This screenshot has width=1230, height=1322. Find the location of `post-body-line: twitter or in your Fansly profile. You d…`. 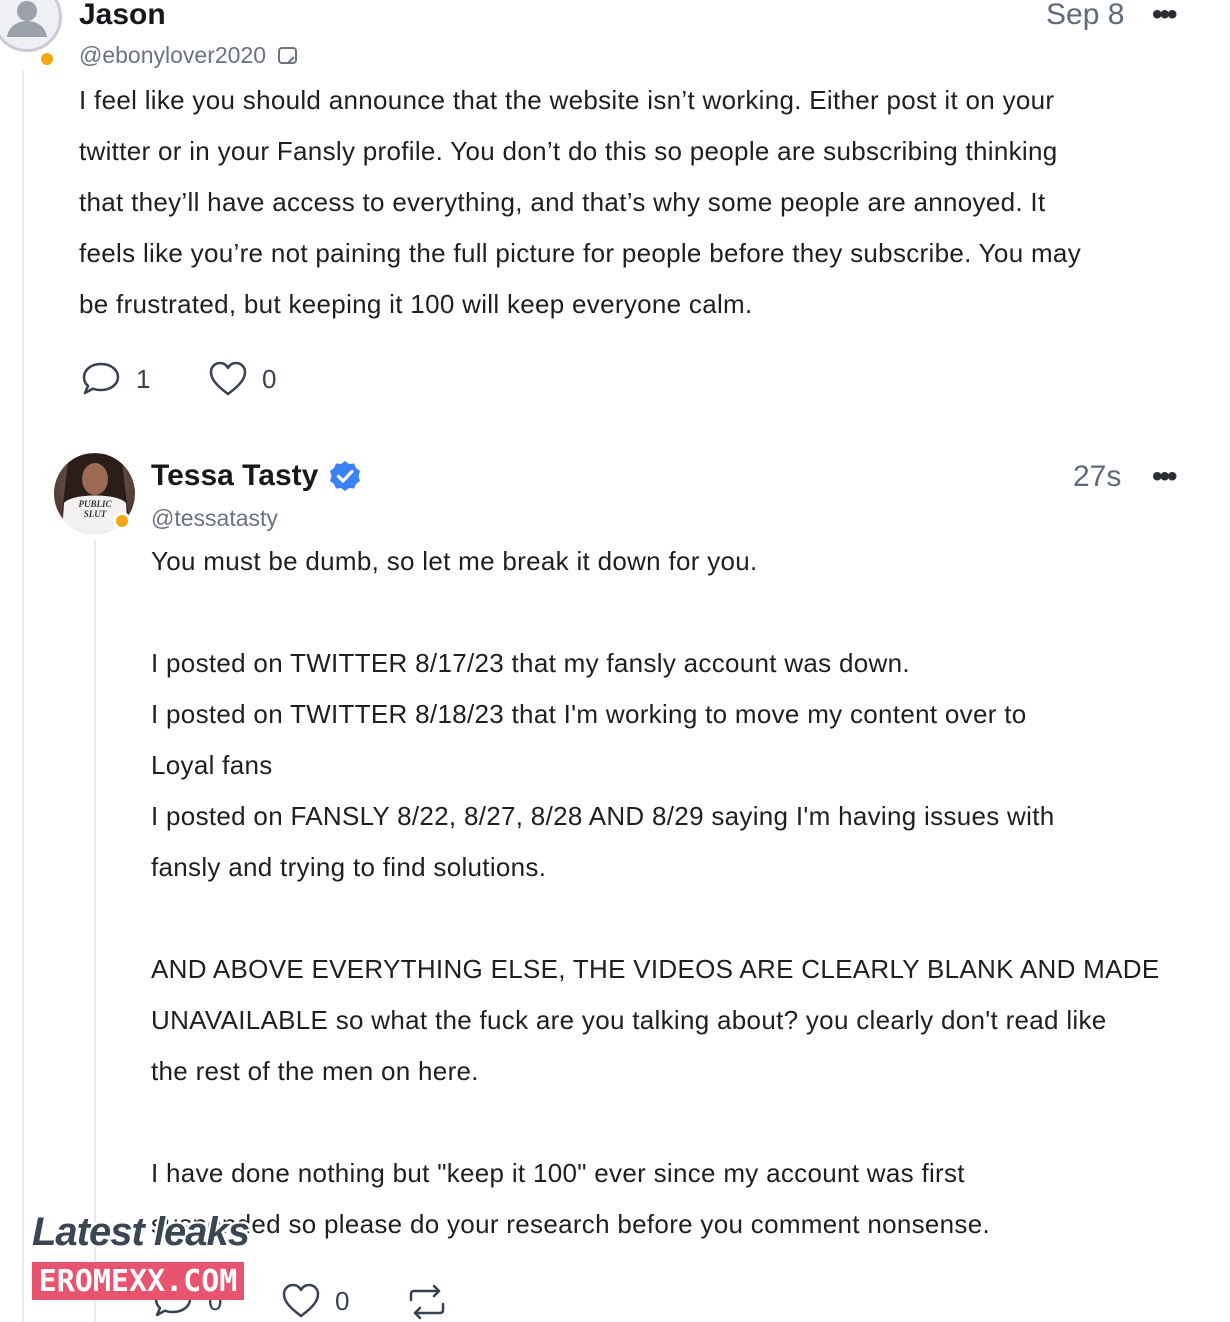

post-body-line: twitter or in your Fansly profile. You d… is located at coordinates (568, 151).